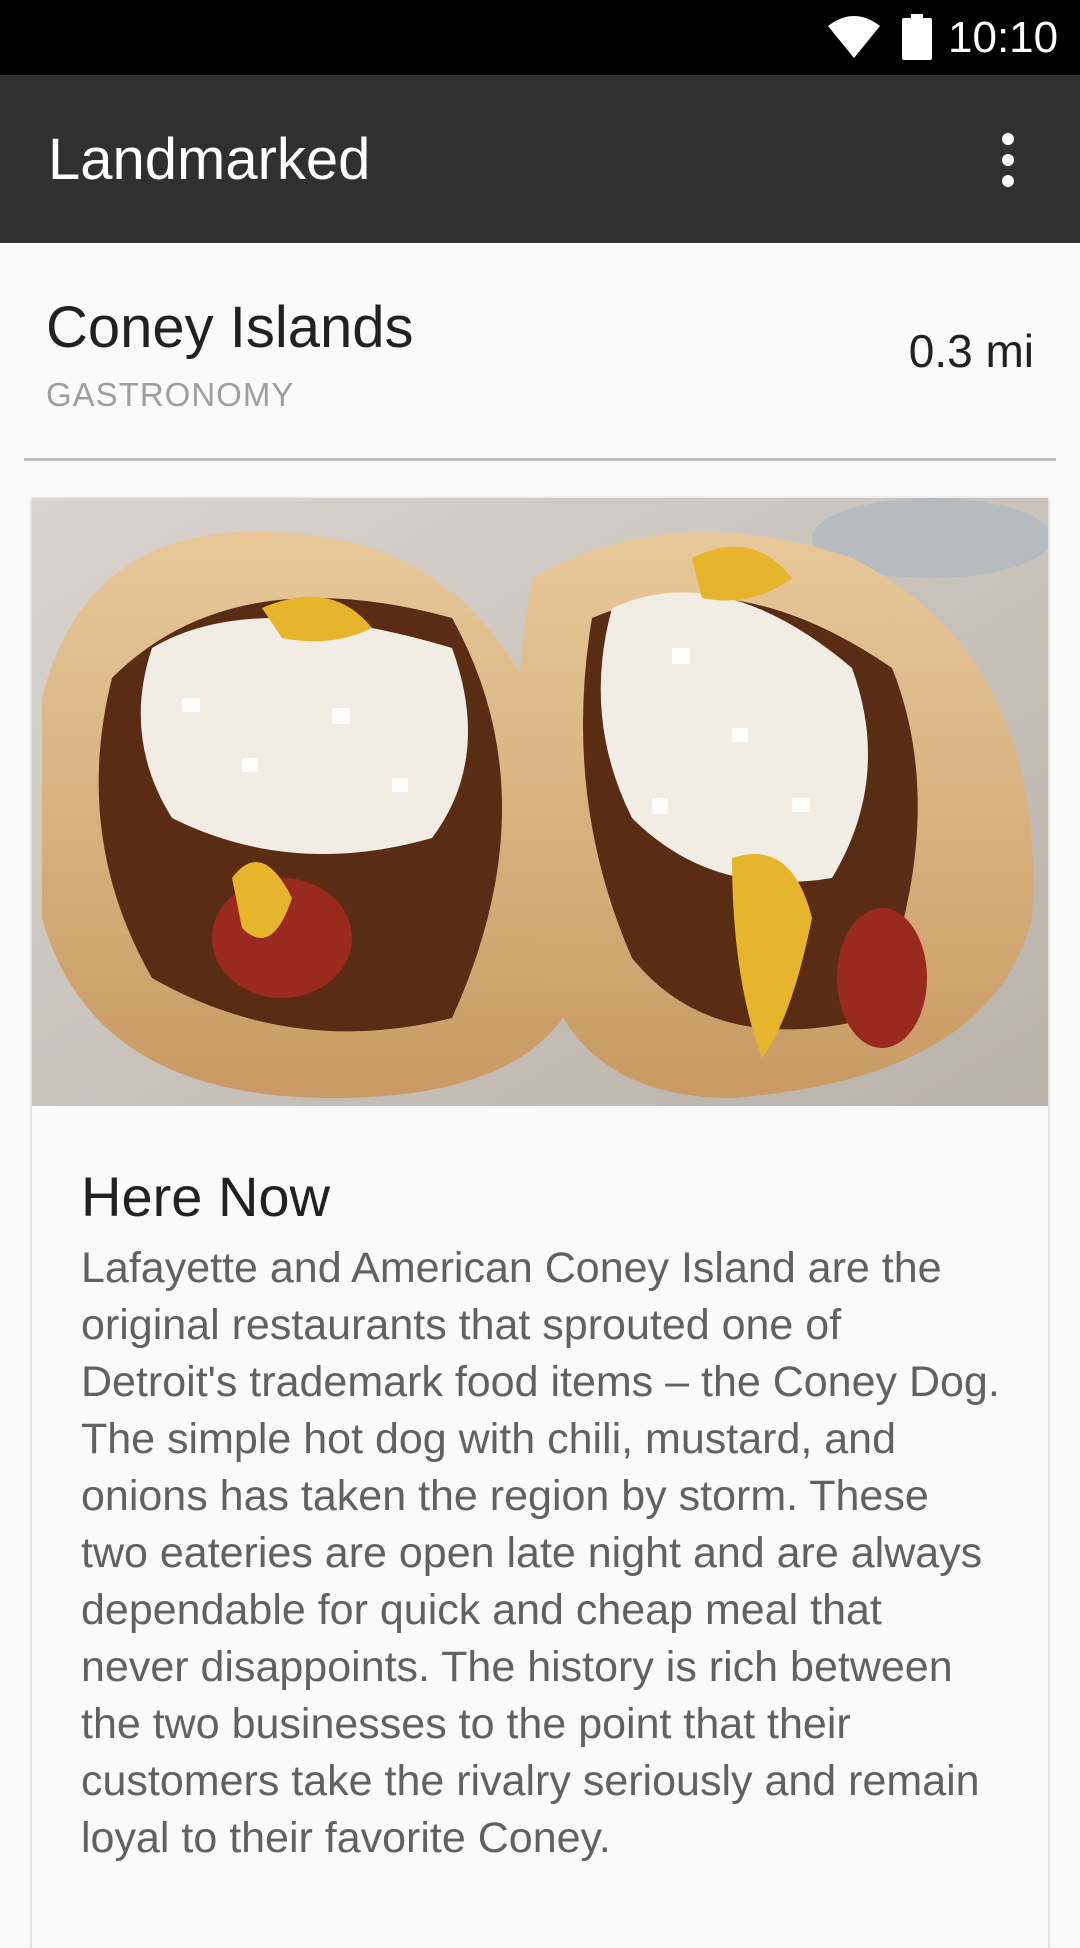 Image resolution: width=1080 pixels, height=1948 pixels. What do you see at coordinates (971, 351) in the screenshot?
I see `place-distance: 0.3 mi` at bounding box center [971, 351].